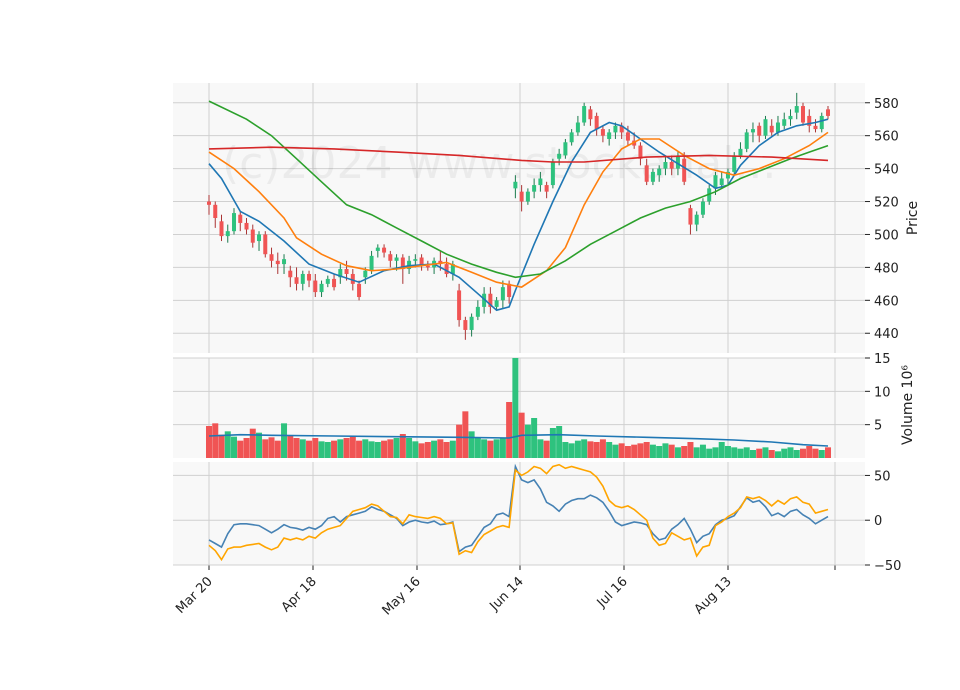  I want to click on volume-tick-label: 10, so click(882, 392).